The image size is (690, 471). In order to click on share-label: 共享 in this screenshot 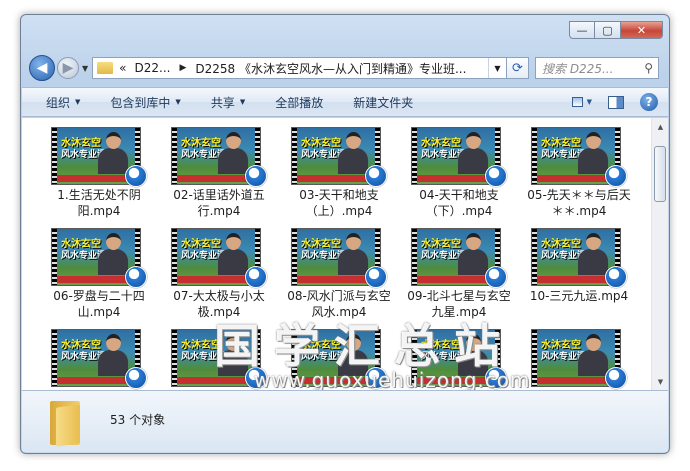, I will do `click(222, 102)`.